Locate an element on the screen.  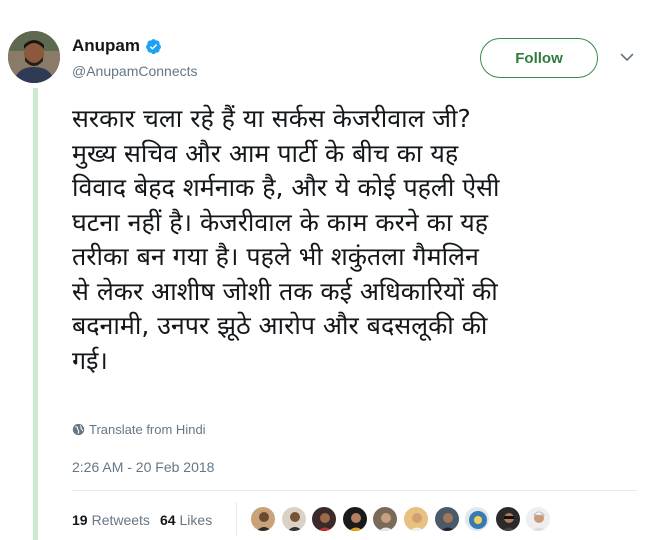
likes-count: 64 is located at coordinates (167, 520).